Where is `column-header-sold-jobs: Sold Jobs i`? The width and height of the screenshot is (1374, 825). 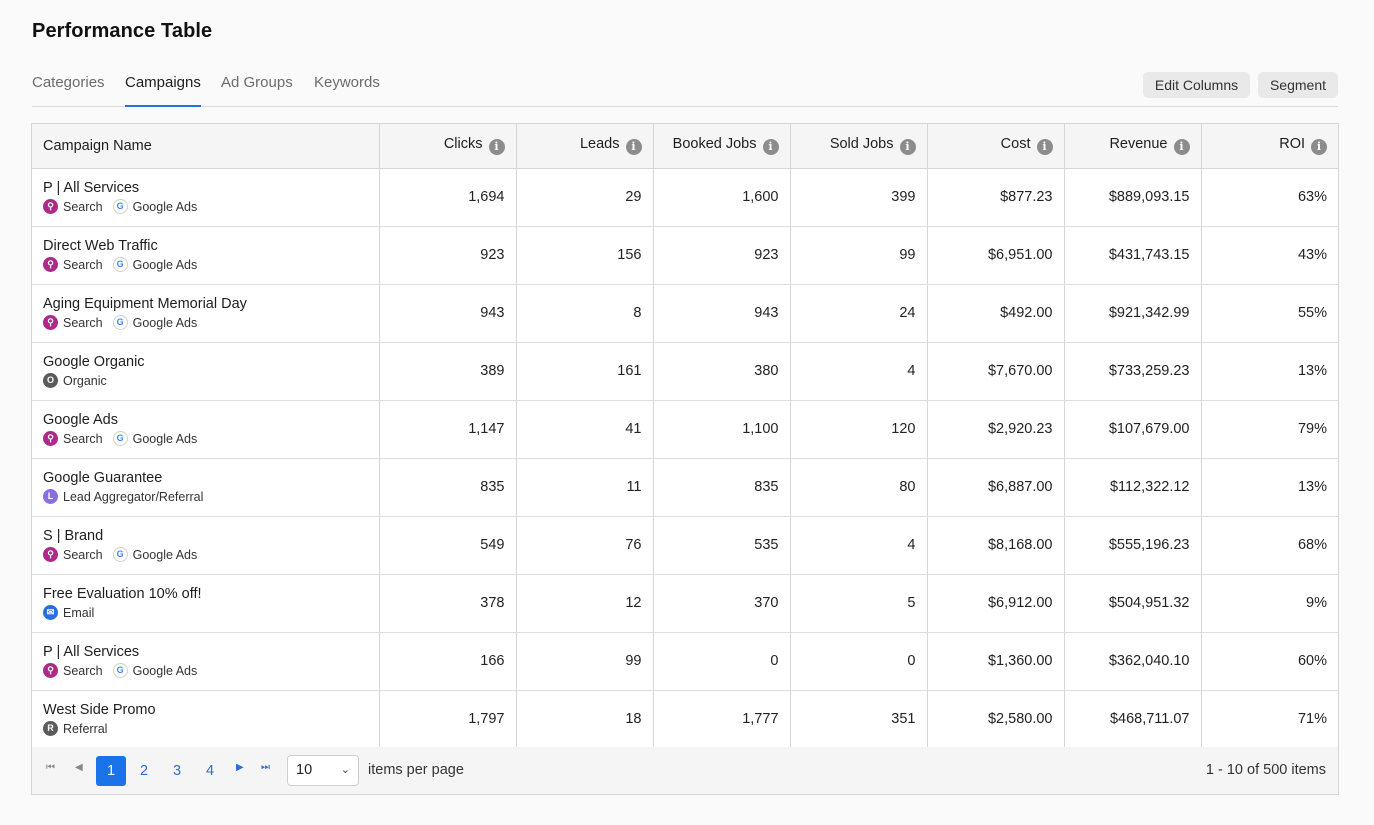 column-header-sold-jobs: Sold Jobs i is located at coordinates (859, 146).